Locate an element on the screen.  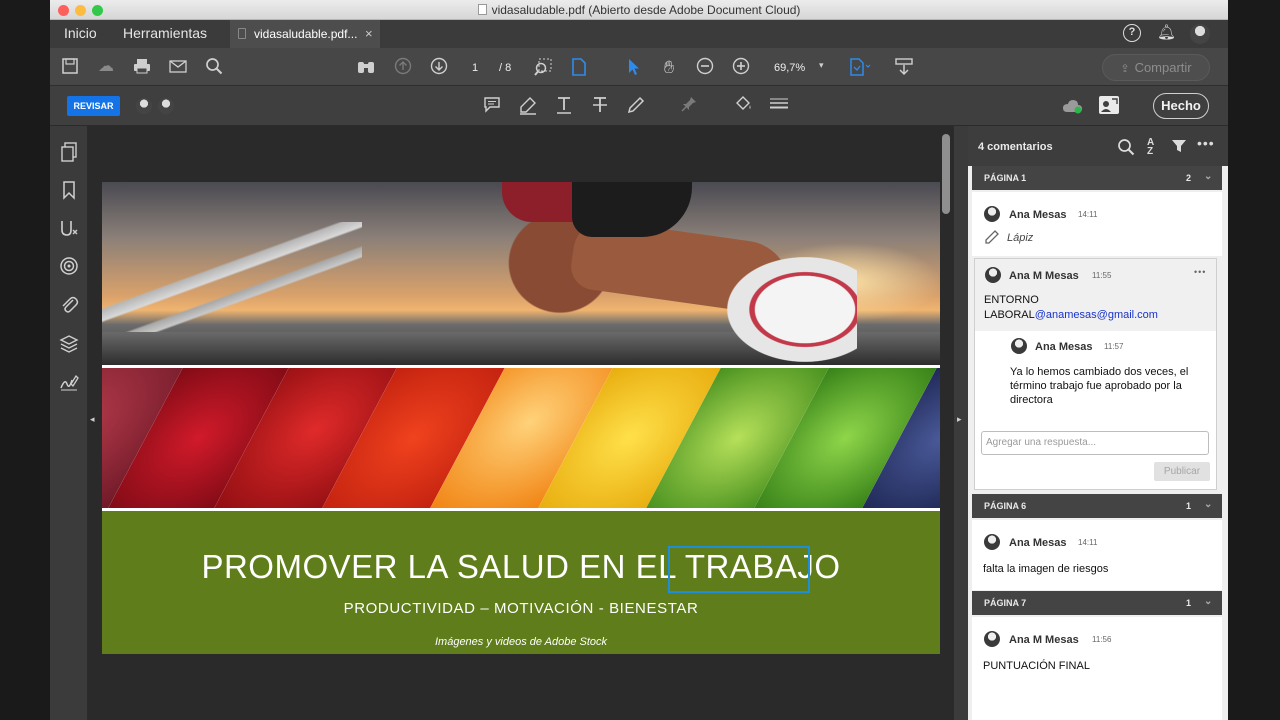
section-count: 1 is located at coordinates (1189, 506).